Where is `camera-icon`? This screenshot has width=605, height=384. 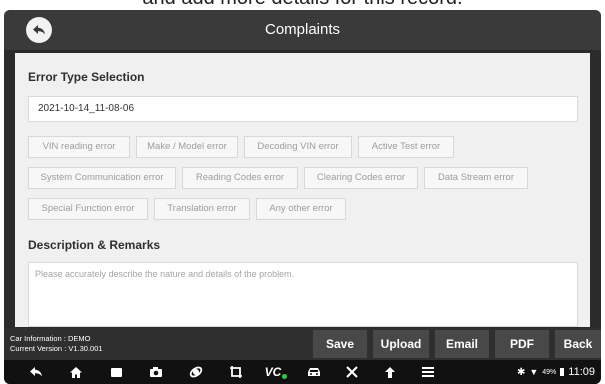
camera-icon is located at coordinates (156, 372).